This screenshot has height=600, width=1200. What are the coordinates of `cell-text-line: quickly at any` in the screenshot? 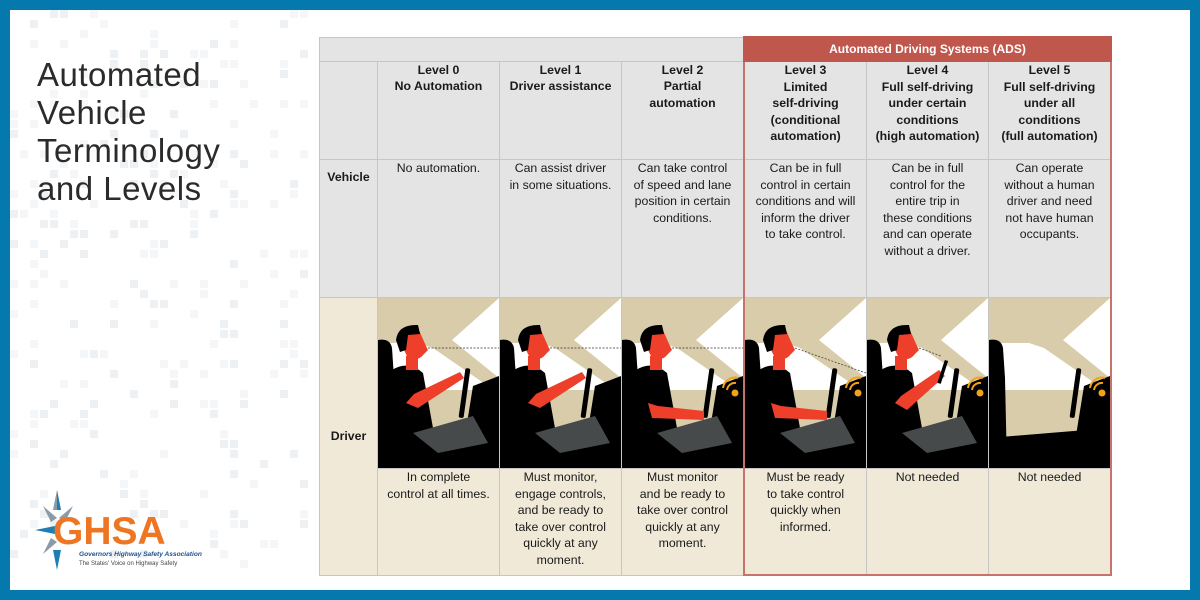 It's located at (560, 543).